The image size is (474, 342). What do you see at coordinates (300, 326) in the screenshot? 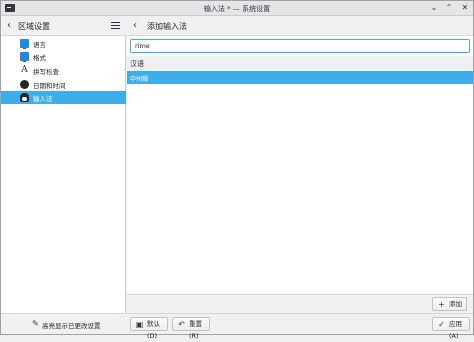
I see `bottom-bar: ▣ 默认(D) ↶ 重置(R) ✓ 应用(A)` at bounding box center [300, 326].